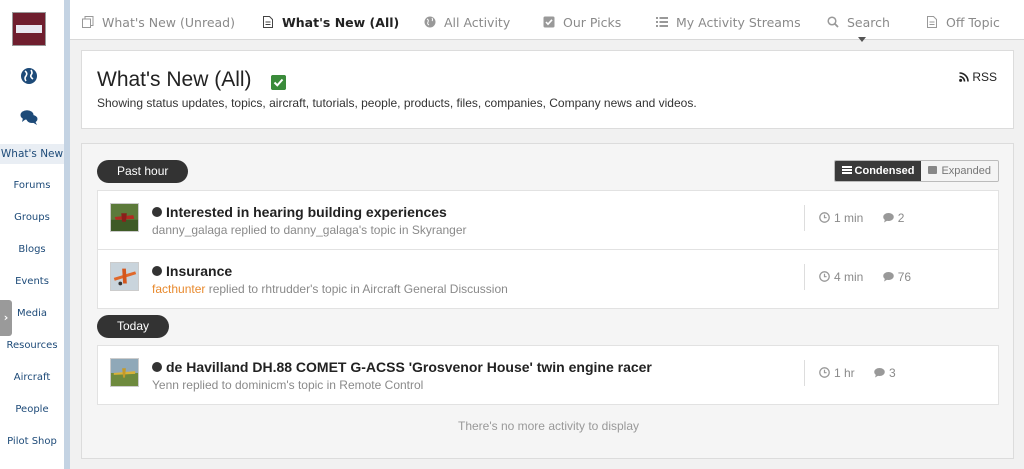  What do you see at coordinates (548, 426) in the screenshot?
I see `end-of-stream-message: There's no more activity to display` at bounding box center [548, 426].